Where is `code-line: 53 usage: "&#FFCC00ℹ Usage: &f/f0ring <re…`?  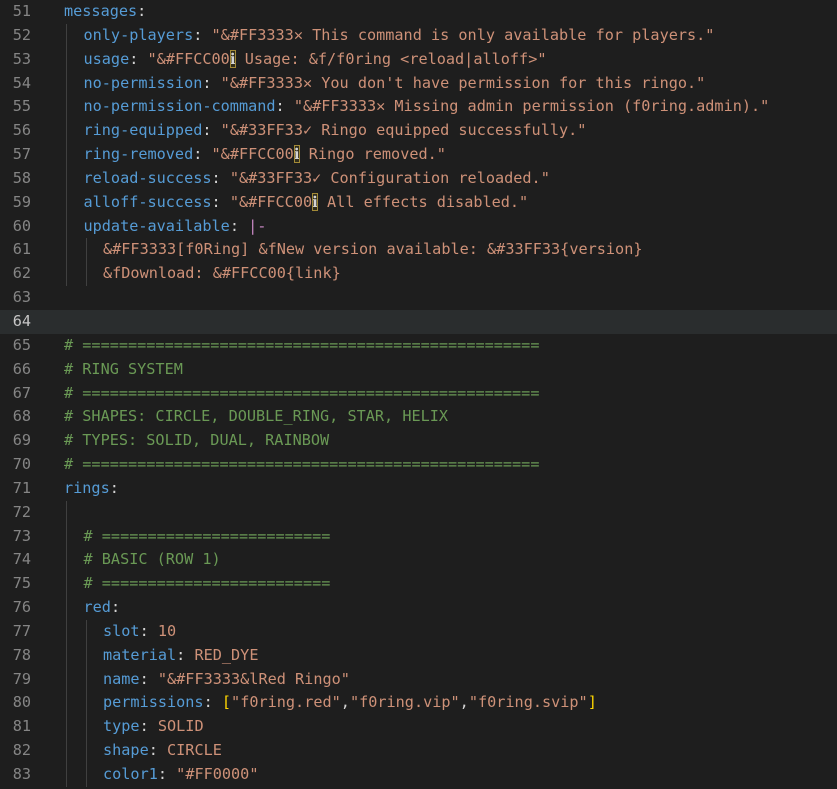 code-line: 53 usage: "&#FFCC00ℹ Usage: &f/f0ring <re… is located at coordinates (418, 59).